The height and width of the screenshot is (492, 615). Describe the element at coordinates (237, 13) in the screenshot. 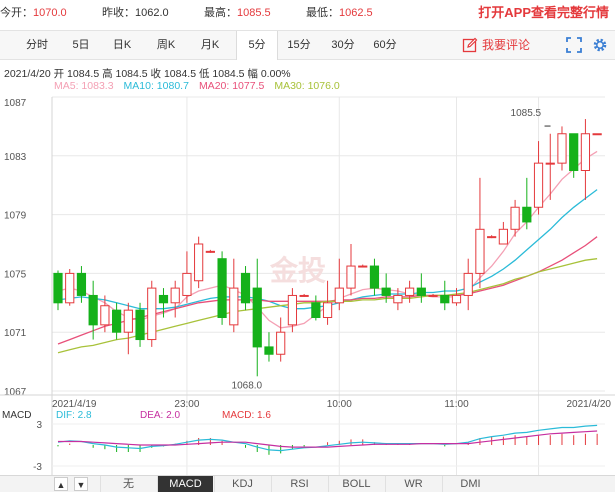

I see `high-price: 最高：1085.5` at that location.